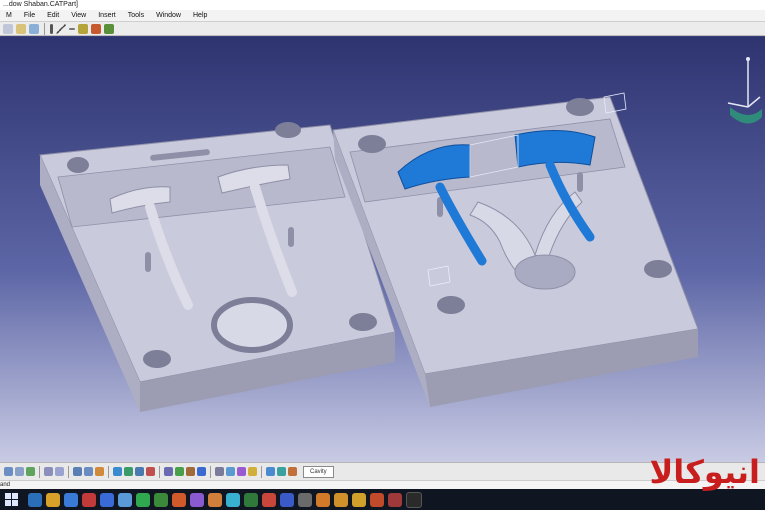 Image resolution: width=765 pixels, height=510 pixels. What do you see at coordinates (89, 499) in the screenshot?
I see `app-red-icon` at bounding box center [89, 499].